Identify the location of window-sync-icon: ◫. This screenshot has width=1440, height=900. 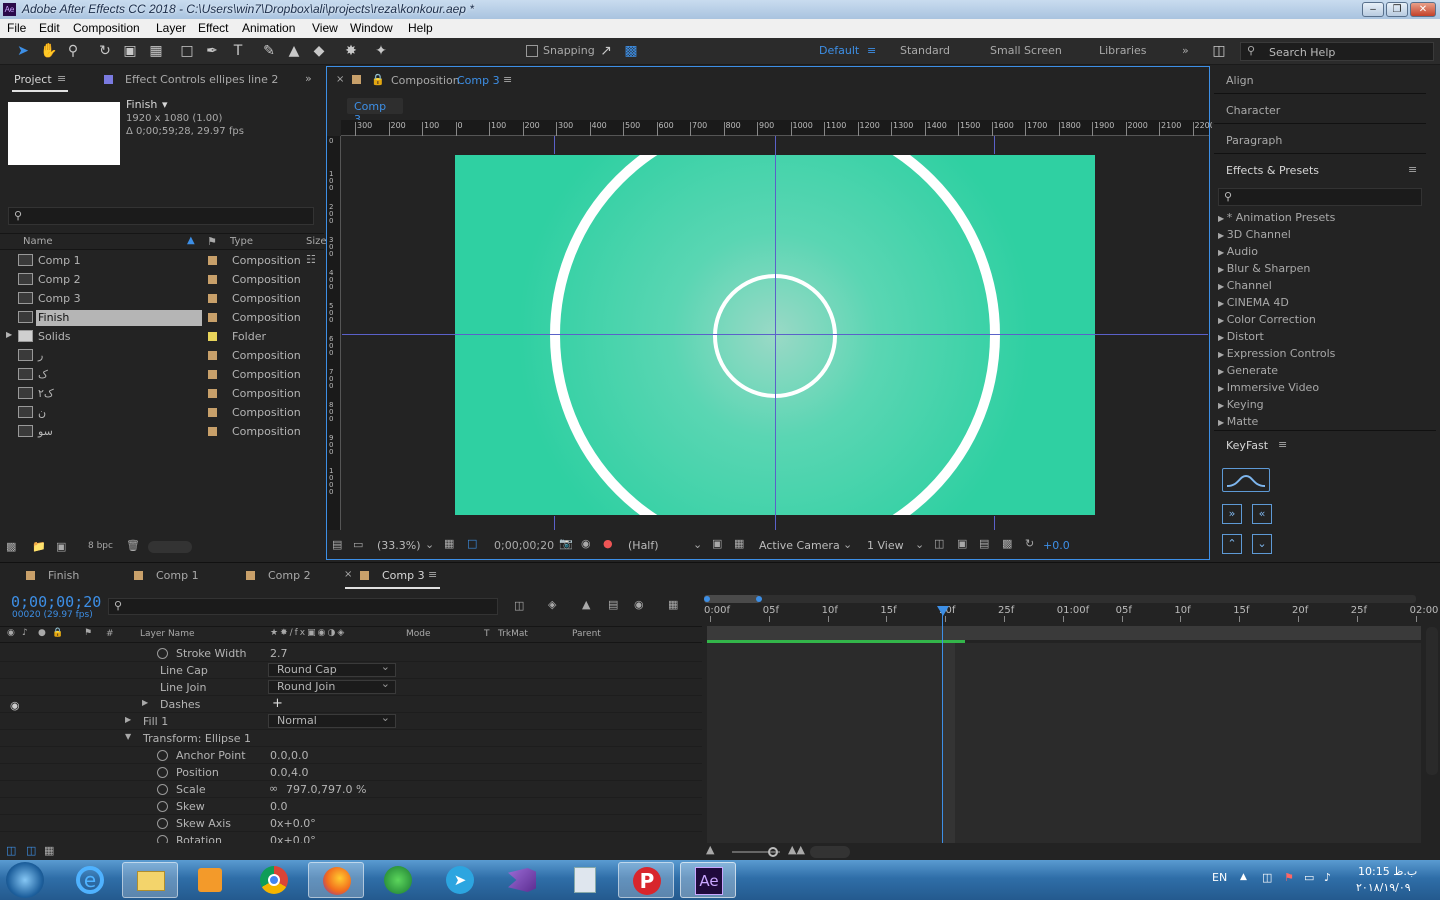
(1219, 51).